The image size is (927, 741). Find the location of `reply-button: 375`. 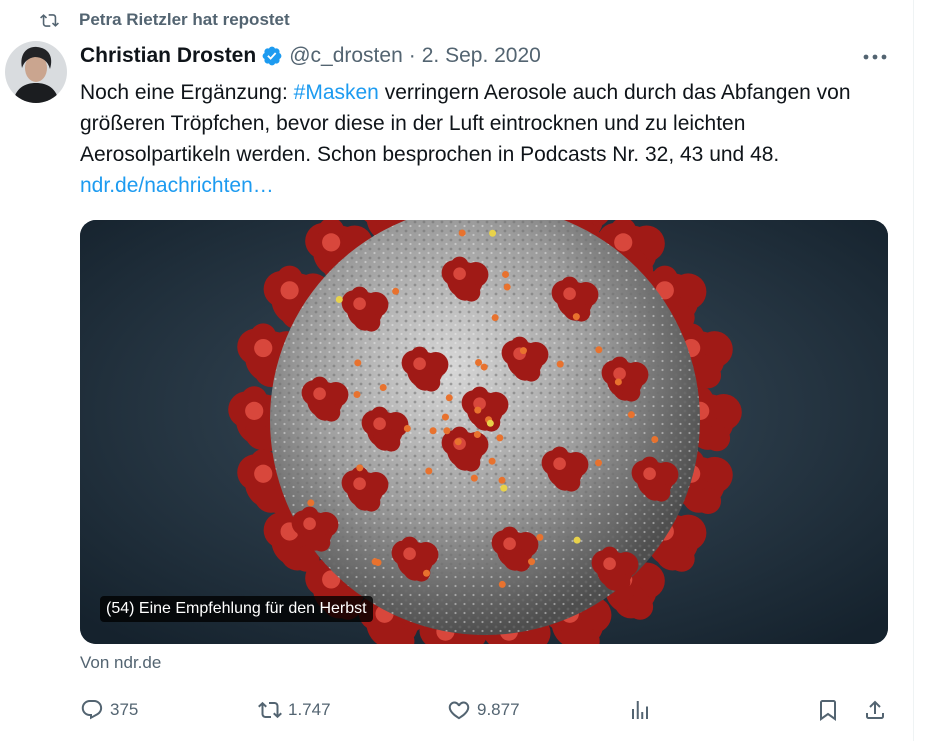

reply-button: 375 is located at coordinates (109, 710).